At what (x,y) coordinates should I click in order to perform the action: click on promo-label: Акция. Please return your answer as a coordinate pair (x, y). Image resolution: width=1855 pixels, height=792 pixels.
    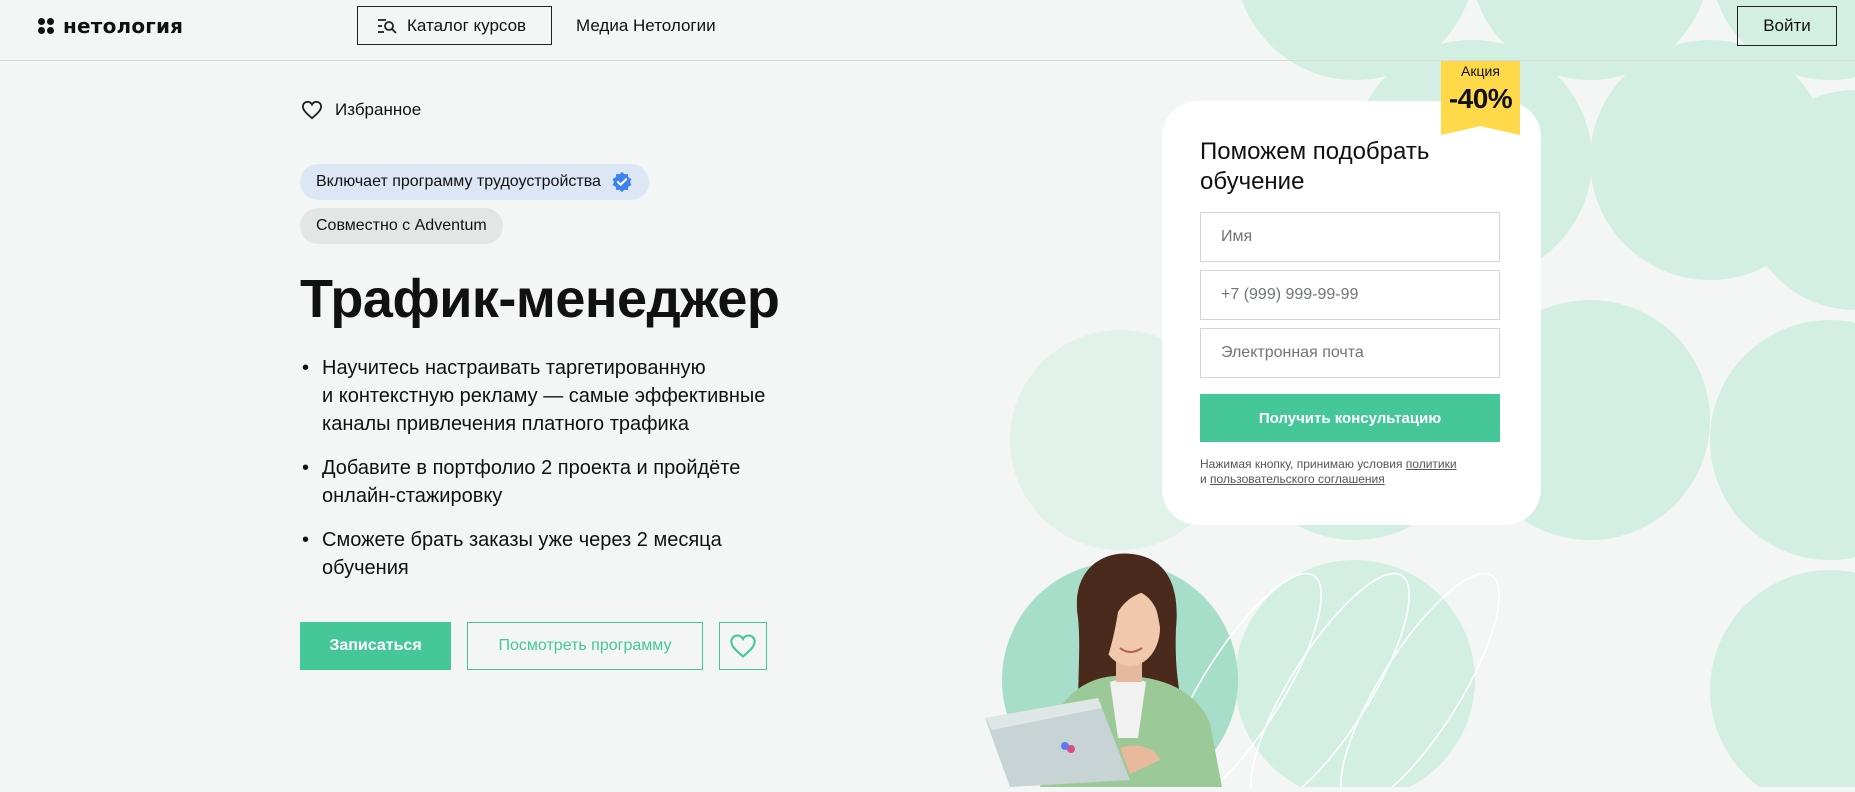
    Looking at the image, I should click on (1480, 71).